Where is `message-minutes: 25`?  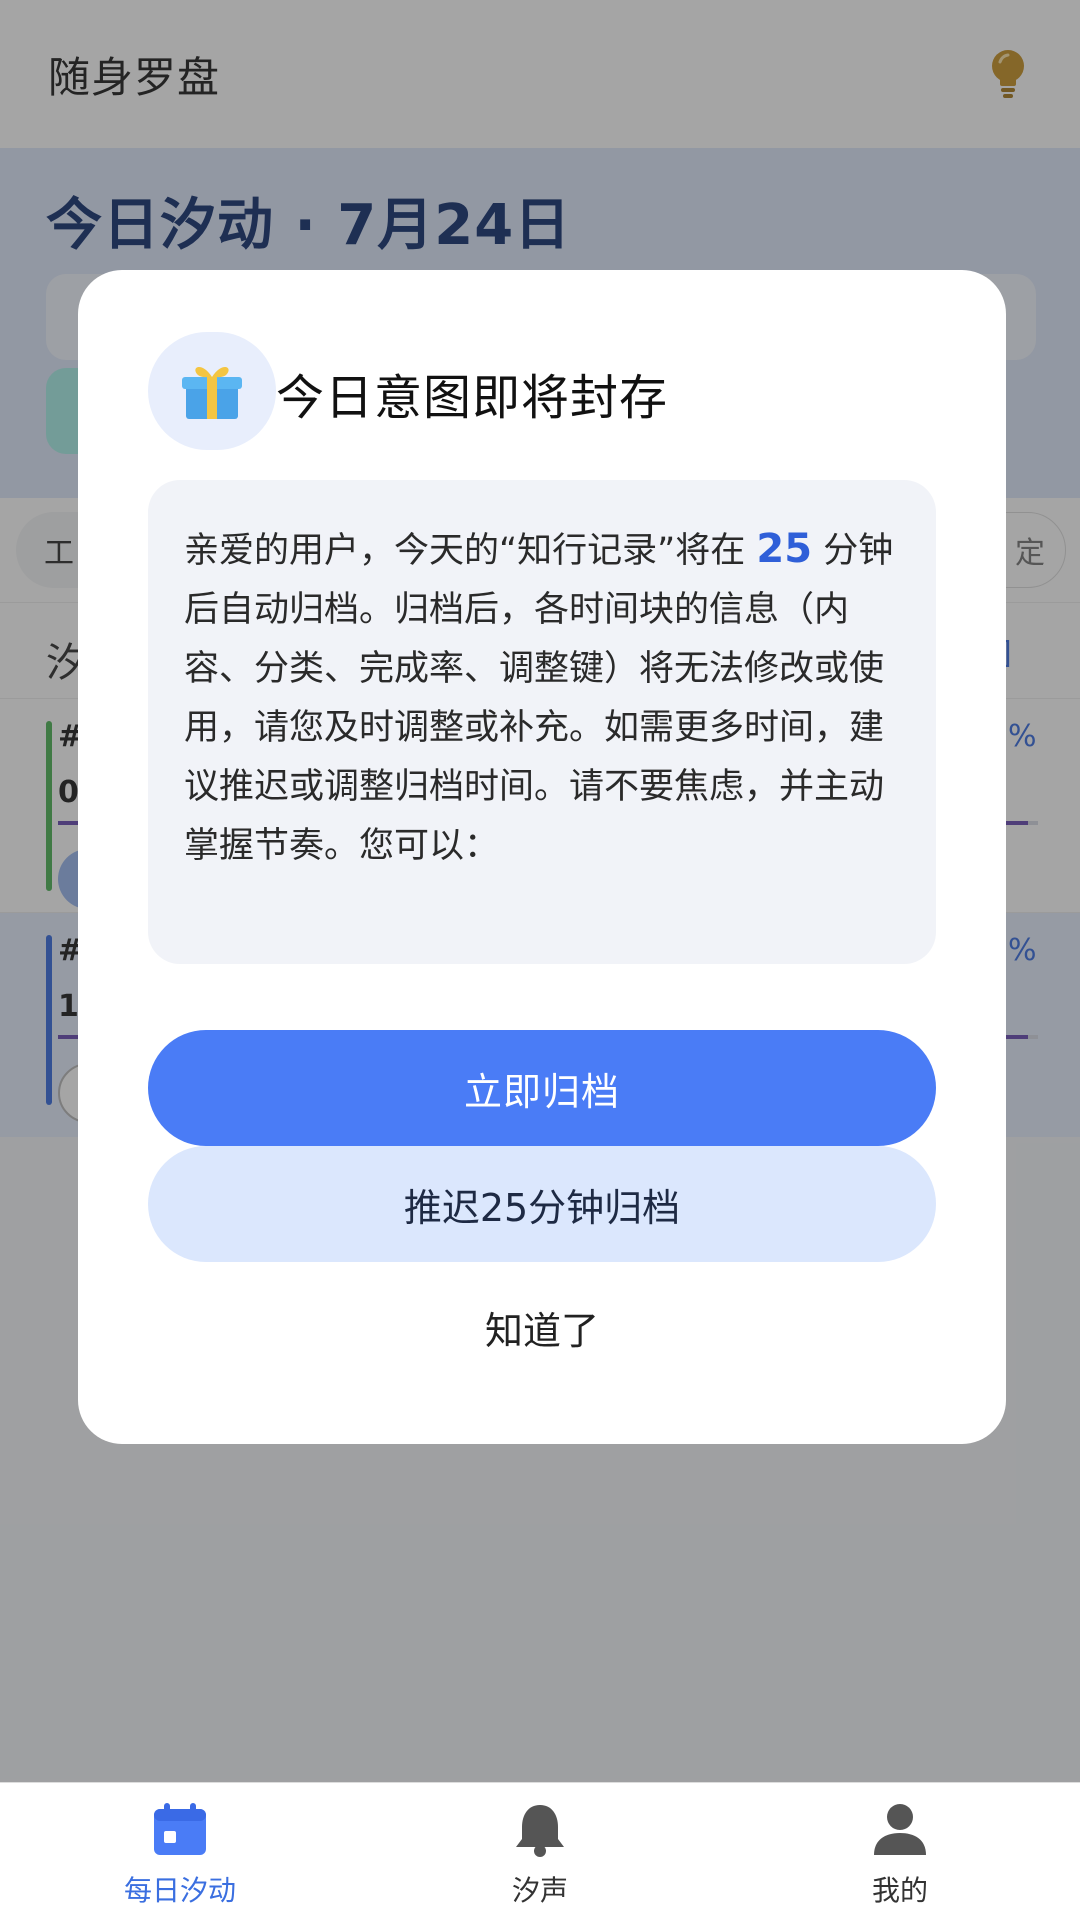 message-minutes: 25 is located at coordinates (784, 549).